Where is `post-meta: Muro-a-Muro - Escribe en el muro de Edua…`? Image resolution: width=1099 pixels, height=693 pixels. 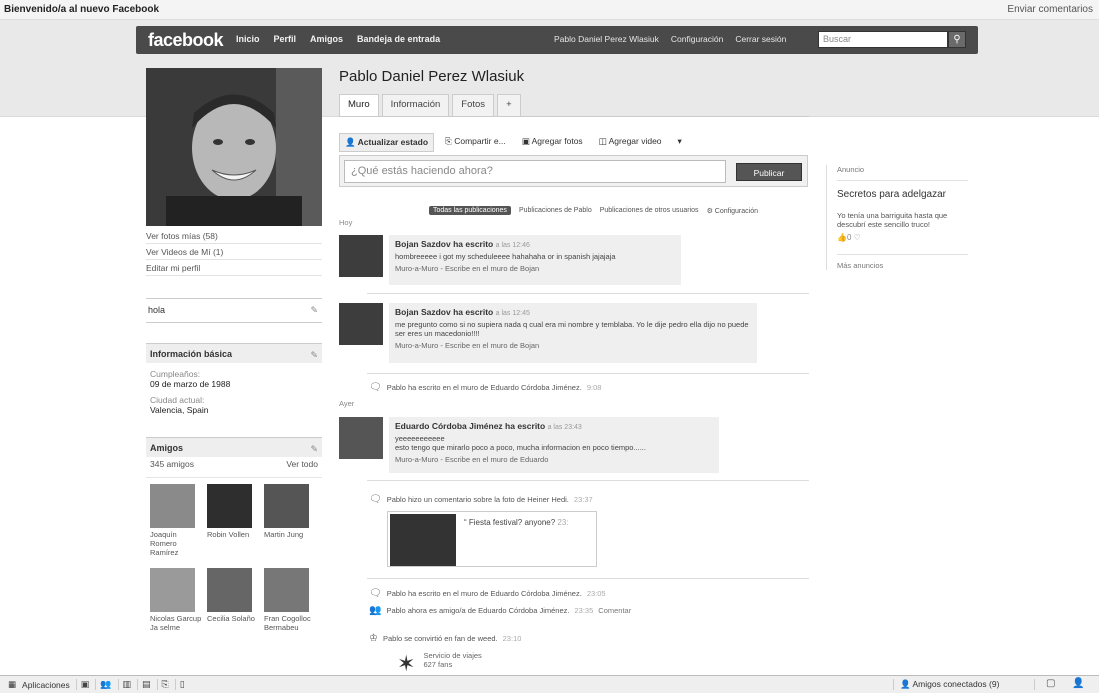
post-meta: Muro-a-Muro - Escribe en el muro de Edua… is located at coordinates (554, 459).